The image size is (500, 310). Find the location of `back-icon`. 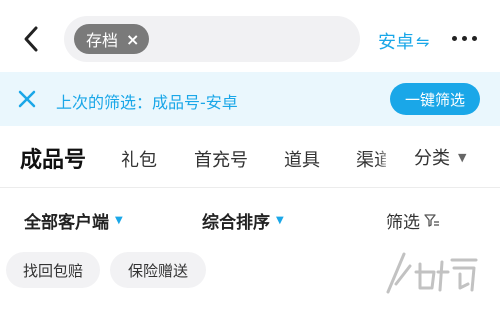

back-icon is located at coordinates (32, 39).